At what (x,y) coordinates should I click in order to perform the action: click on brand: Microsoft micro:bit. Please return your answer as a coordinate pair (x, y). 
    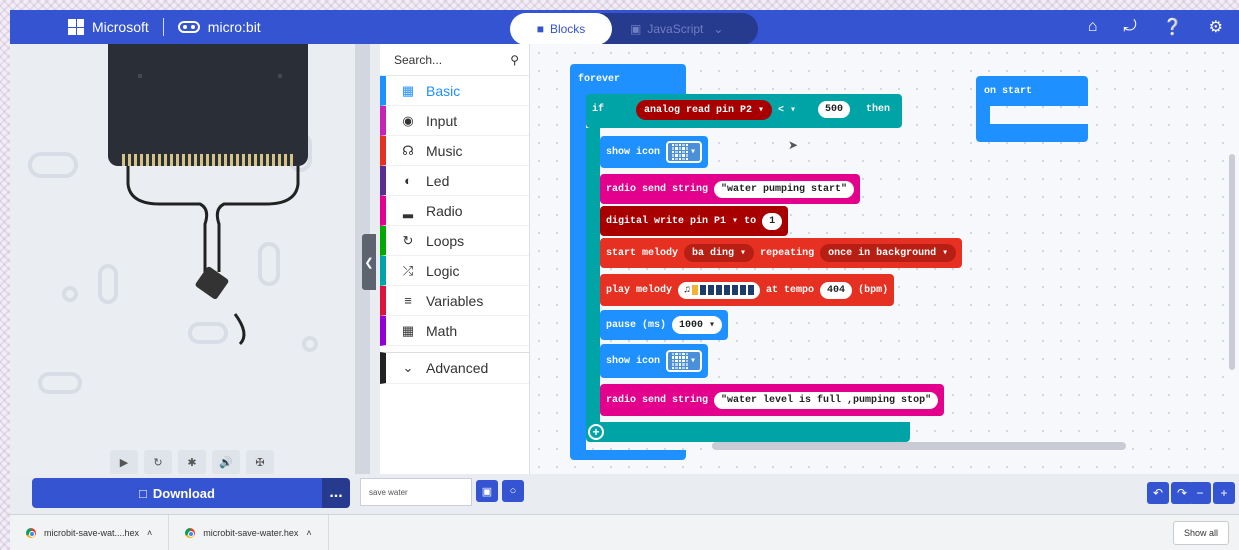
    Looking at the image, I should click on (164, 27).